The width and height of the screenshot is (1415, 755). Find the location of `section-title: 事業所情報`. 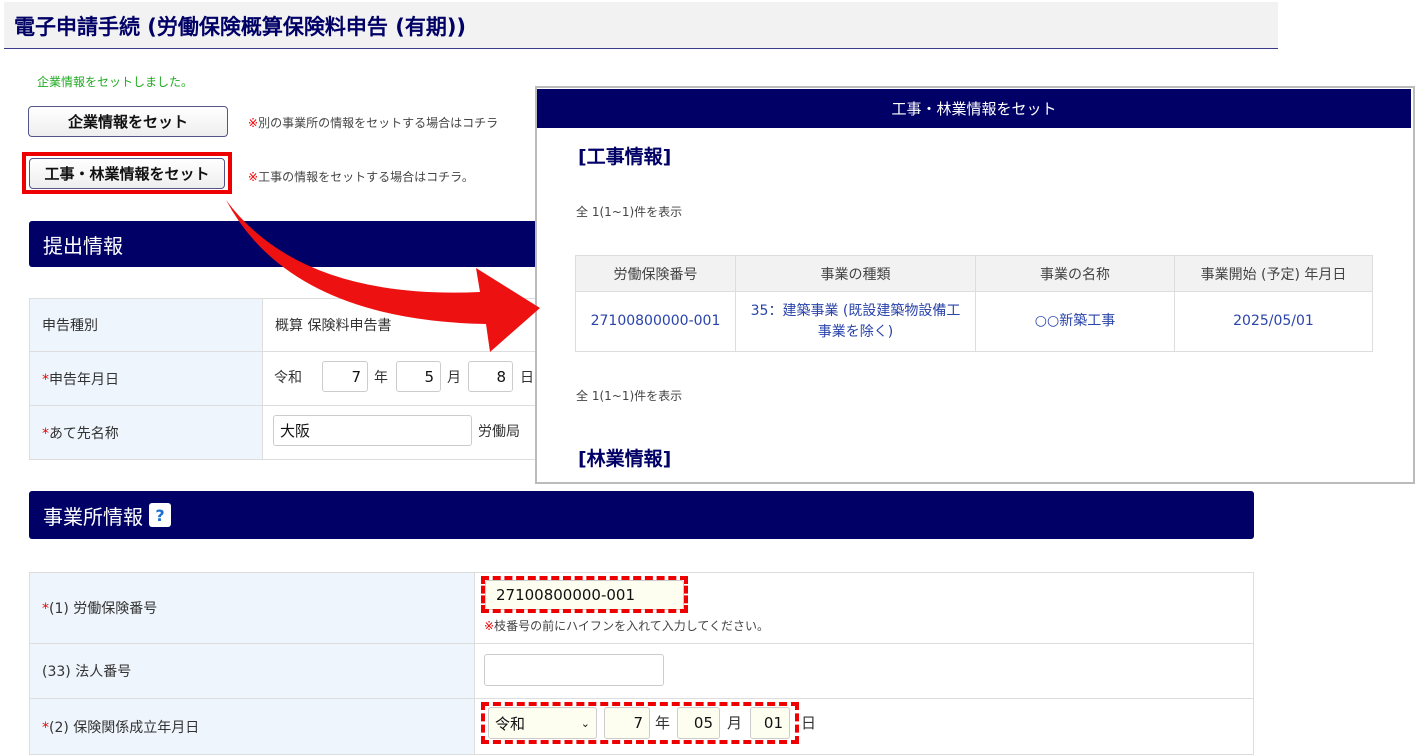

section-title: 事業所情報 is located at coordinates (93, 516).